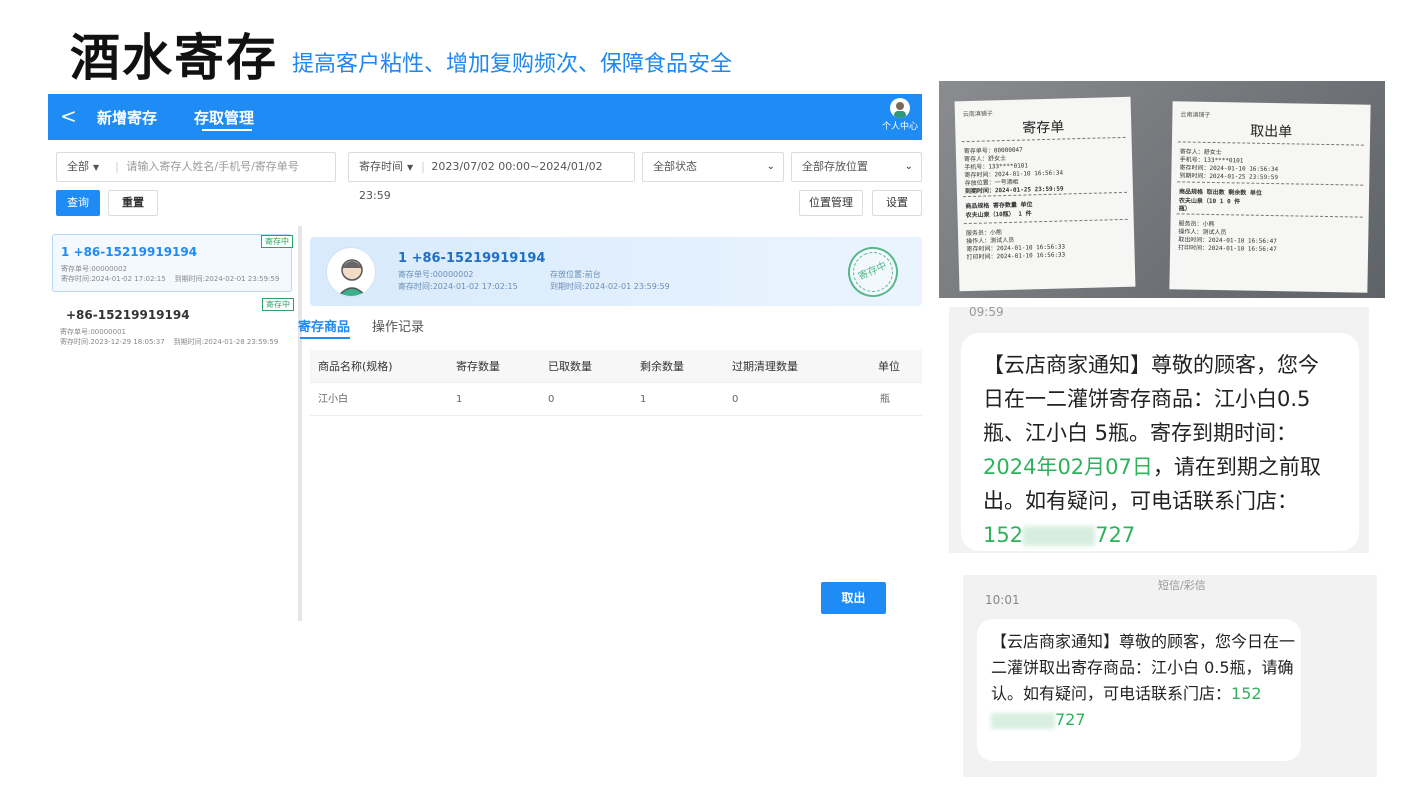  Describe the element at coordinates (78, 166) in the screenshot. I see `scope-select: 全部` at that location.